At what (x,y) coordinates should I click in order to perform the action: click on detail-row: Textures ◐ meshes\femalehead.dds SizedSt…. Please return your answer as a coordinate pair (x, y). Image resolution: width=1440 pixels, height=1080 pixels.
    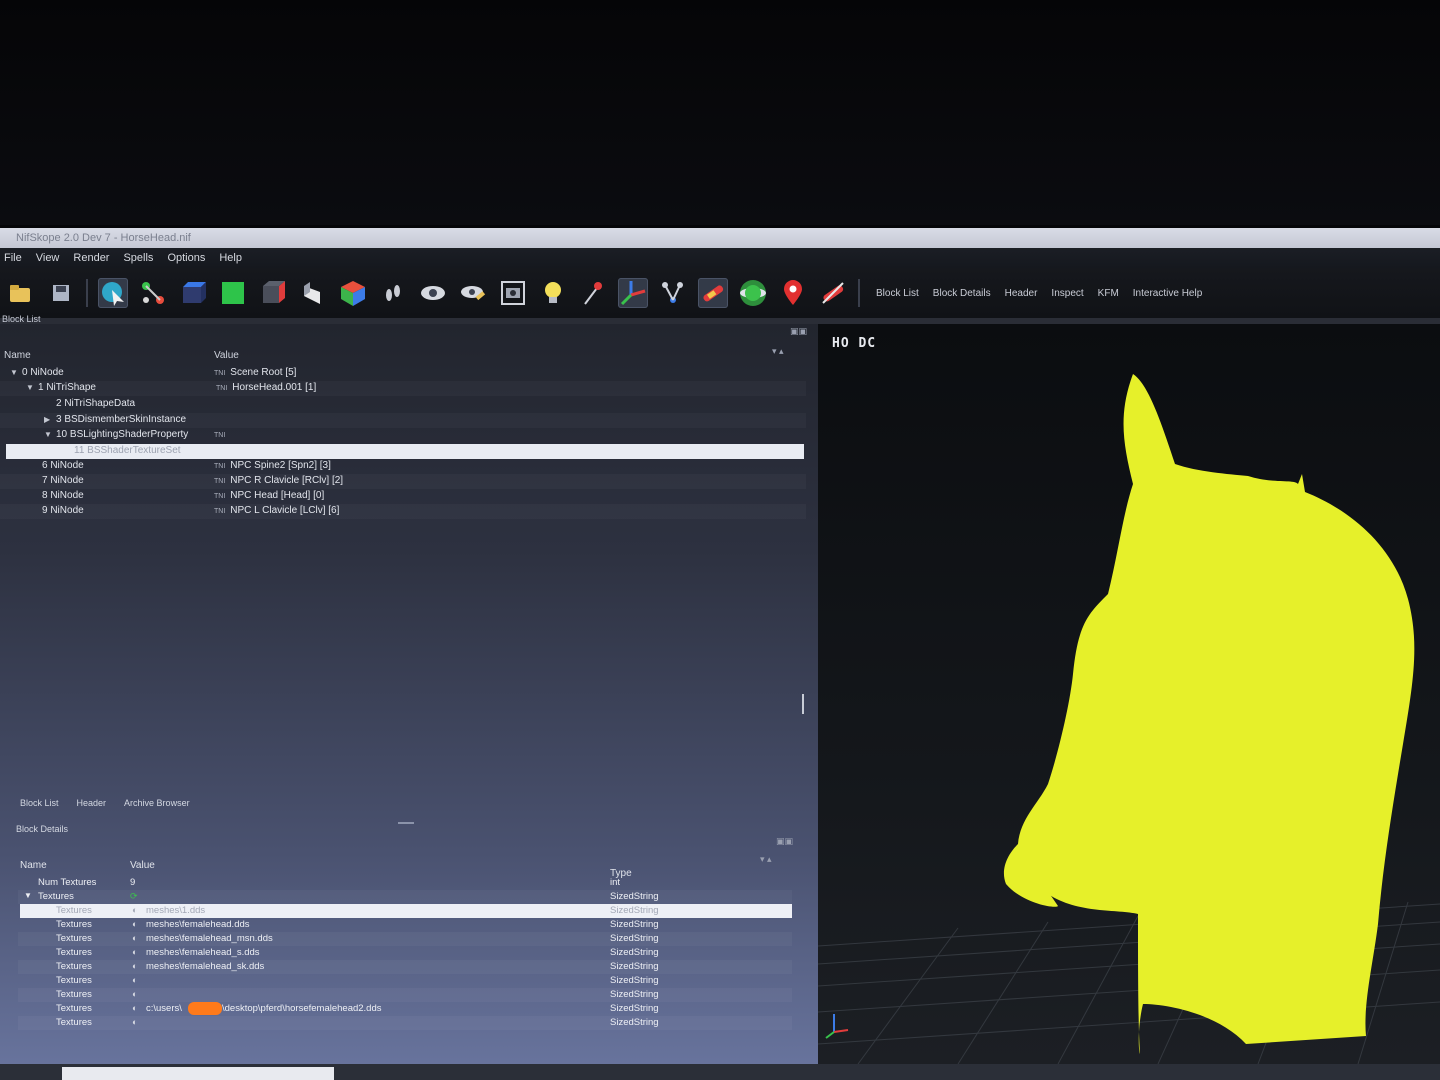
    Looking at the image, I should click on (405, 925).